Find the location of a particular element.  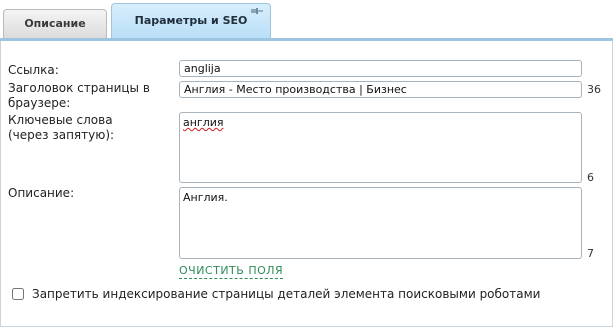

tab-description-label: Описание is located at coordinates (55, 23).